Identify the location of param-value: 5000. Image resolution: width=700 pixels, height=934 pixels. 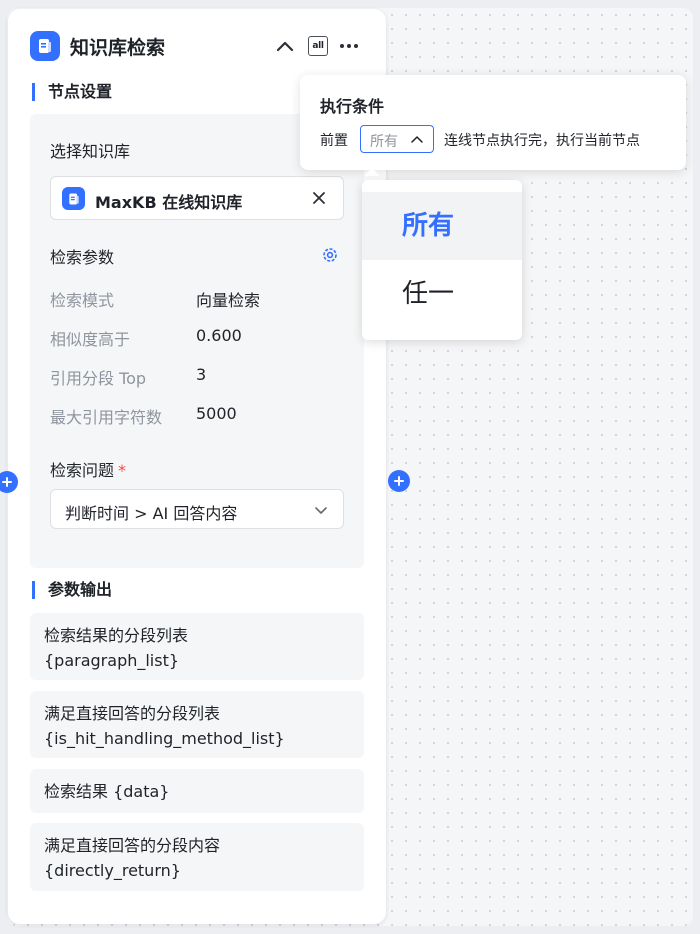
(216, 413).